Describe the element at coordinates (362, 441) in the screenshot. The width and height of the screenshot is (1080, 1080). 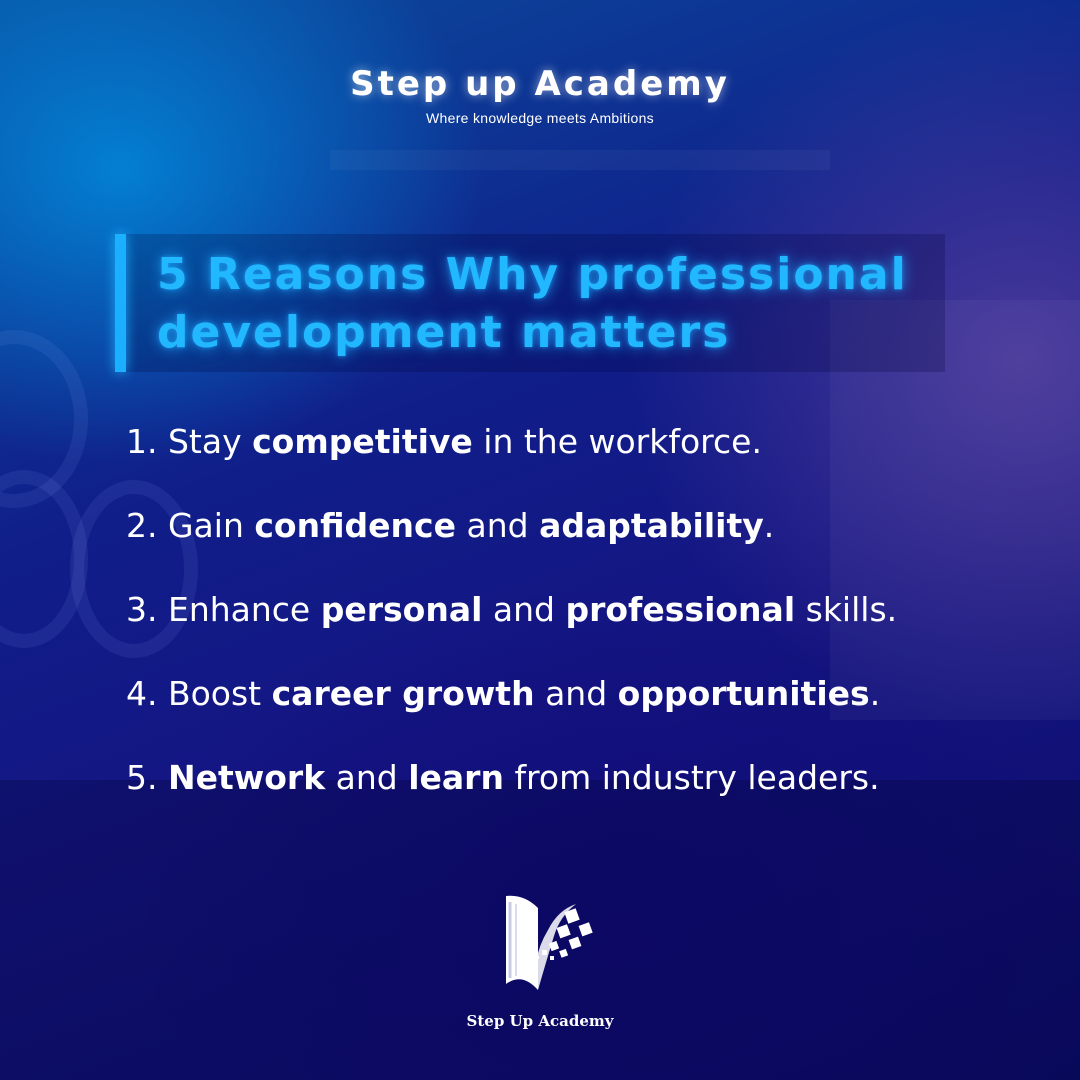
I see `reason-emphasis: competitive` at that location.